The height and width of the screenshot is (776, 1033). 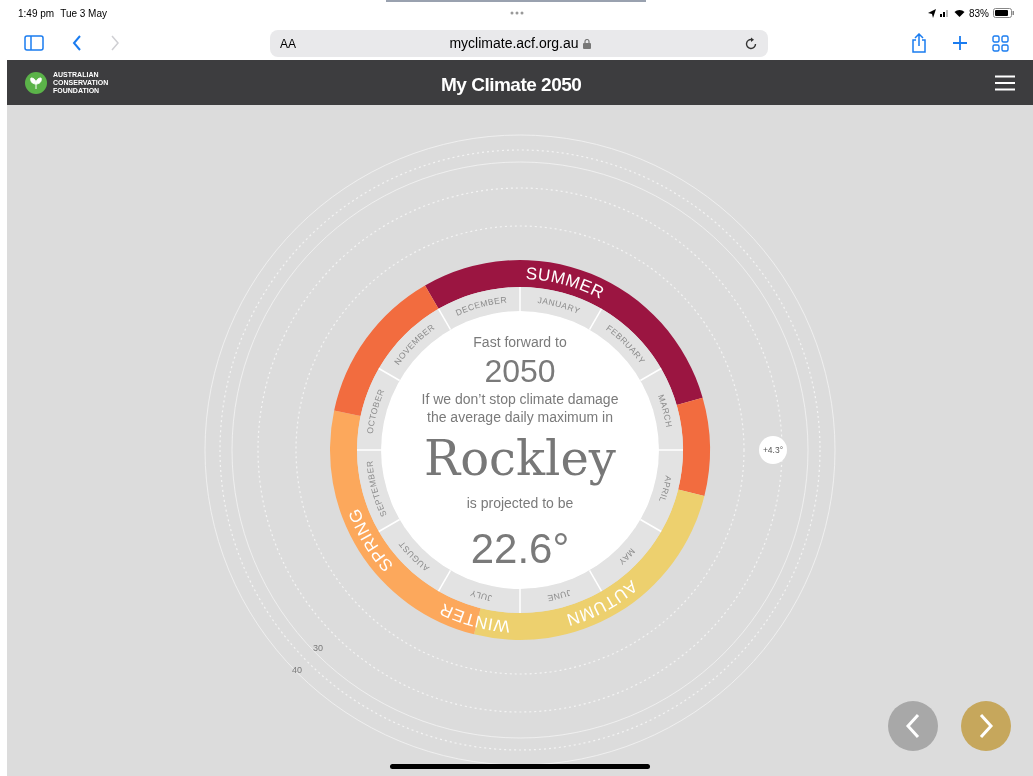 What do you see at coordinates (773, 450) in the screenshot?
I see `temperature-marker: +4.3°` at bounding box center [773, 450].